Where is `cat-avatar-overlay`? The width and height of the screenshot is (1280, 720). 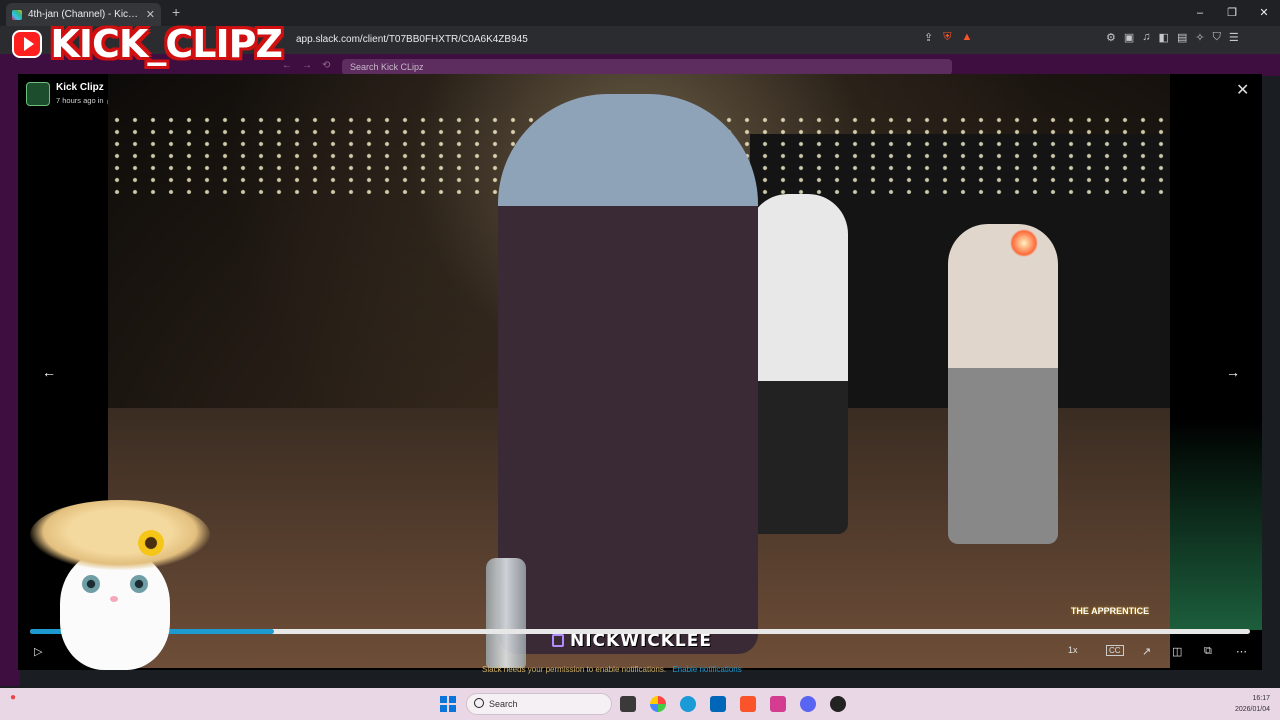 cat-avatar-overlay is located at coordinates (120, 595).